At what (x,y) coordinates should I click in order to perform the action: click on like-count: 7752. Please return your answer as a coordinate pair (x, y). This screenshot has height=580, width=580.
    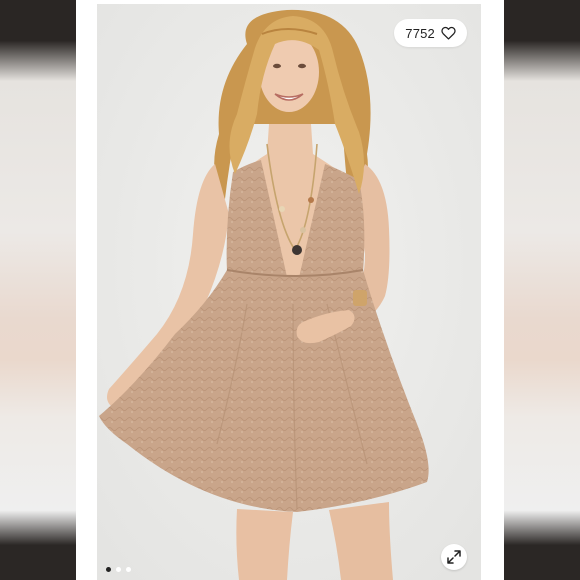
    Looking at the image, I should click on (420, 33).